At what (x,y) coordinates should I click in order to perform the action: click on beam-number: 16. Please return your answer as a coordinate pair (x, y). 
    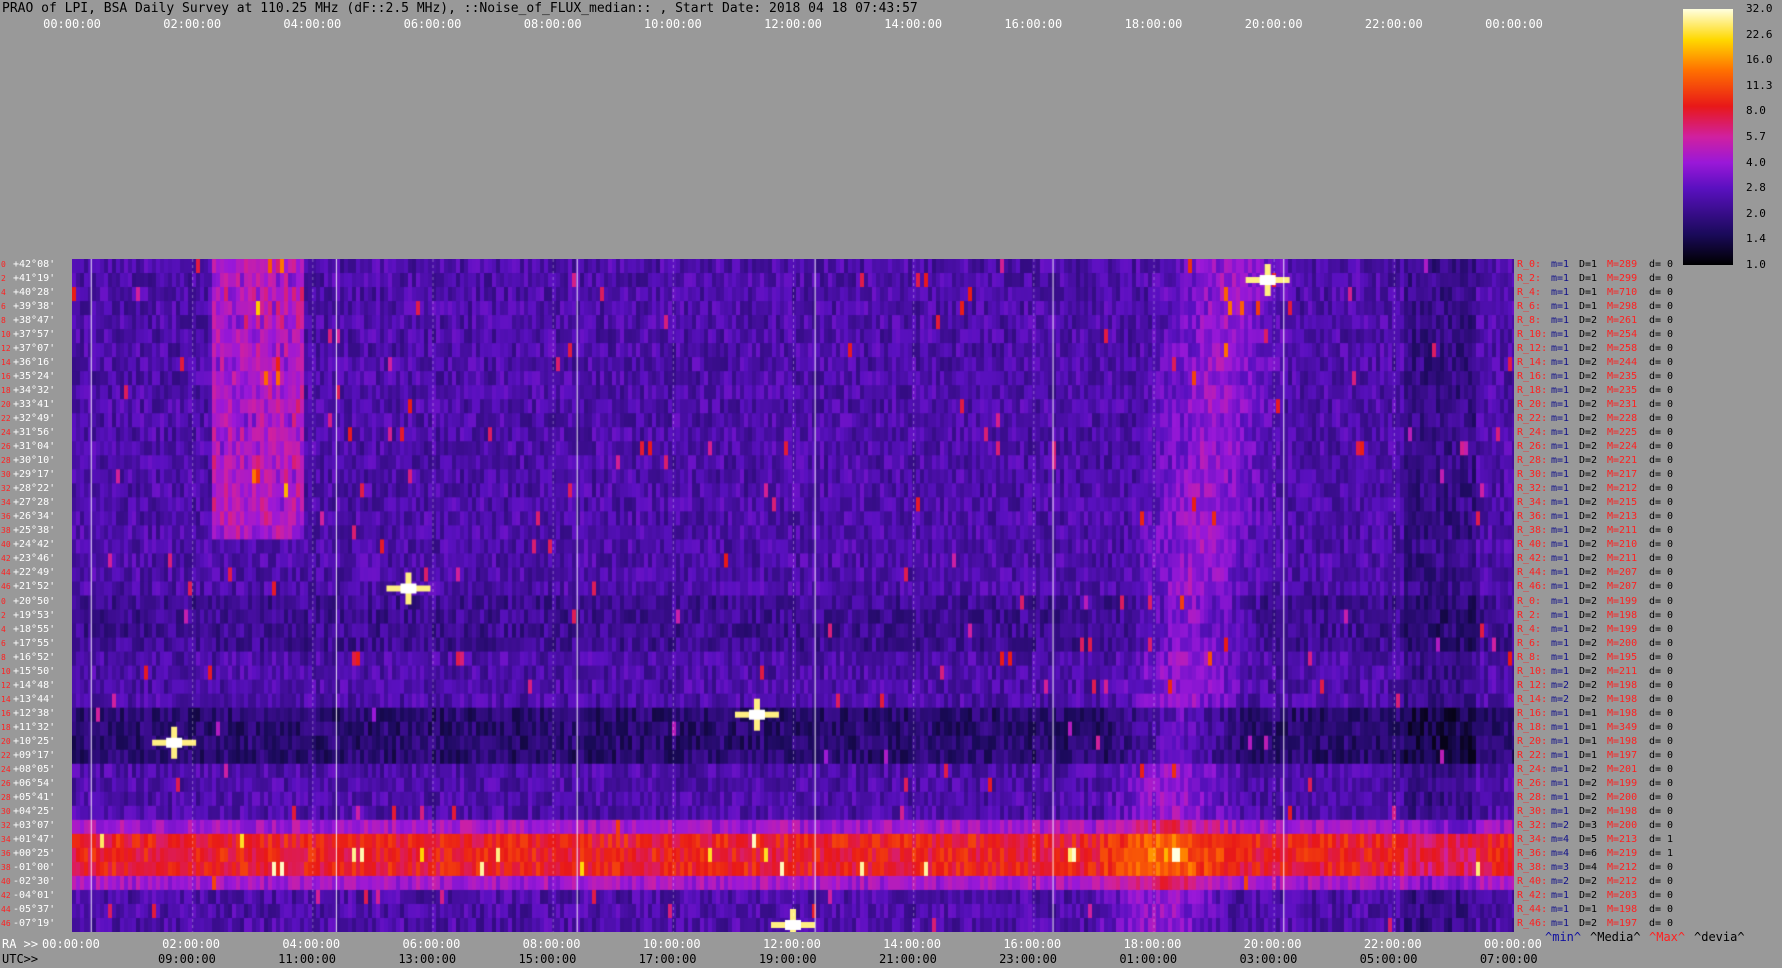
    Looking at the image, I should click on (6, 377).